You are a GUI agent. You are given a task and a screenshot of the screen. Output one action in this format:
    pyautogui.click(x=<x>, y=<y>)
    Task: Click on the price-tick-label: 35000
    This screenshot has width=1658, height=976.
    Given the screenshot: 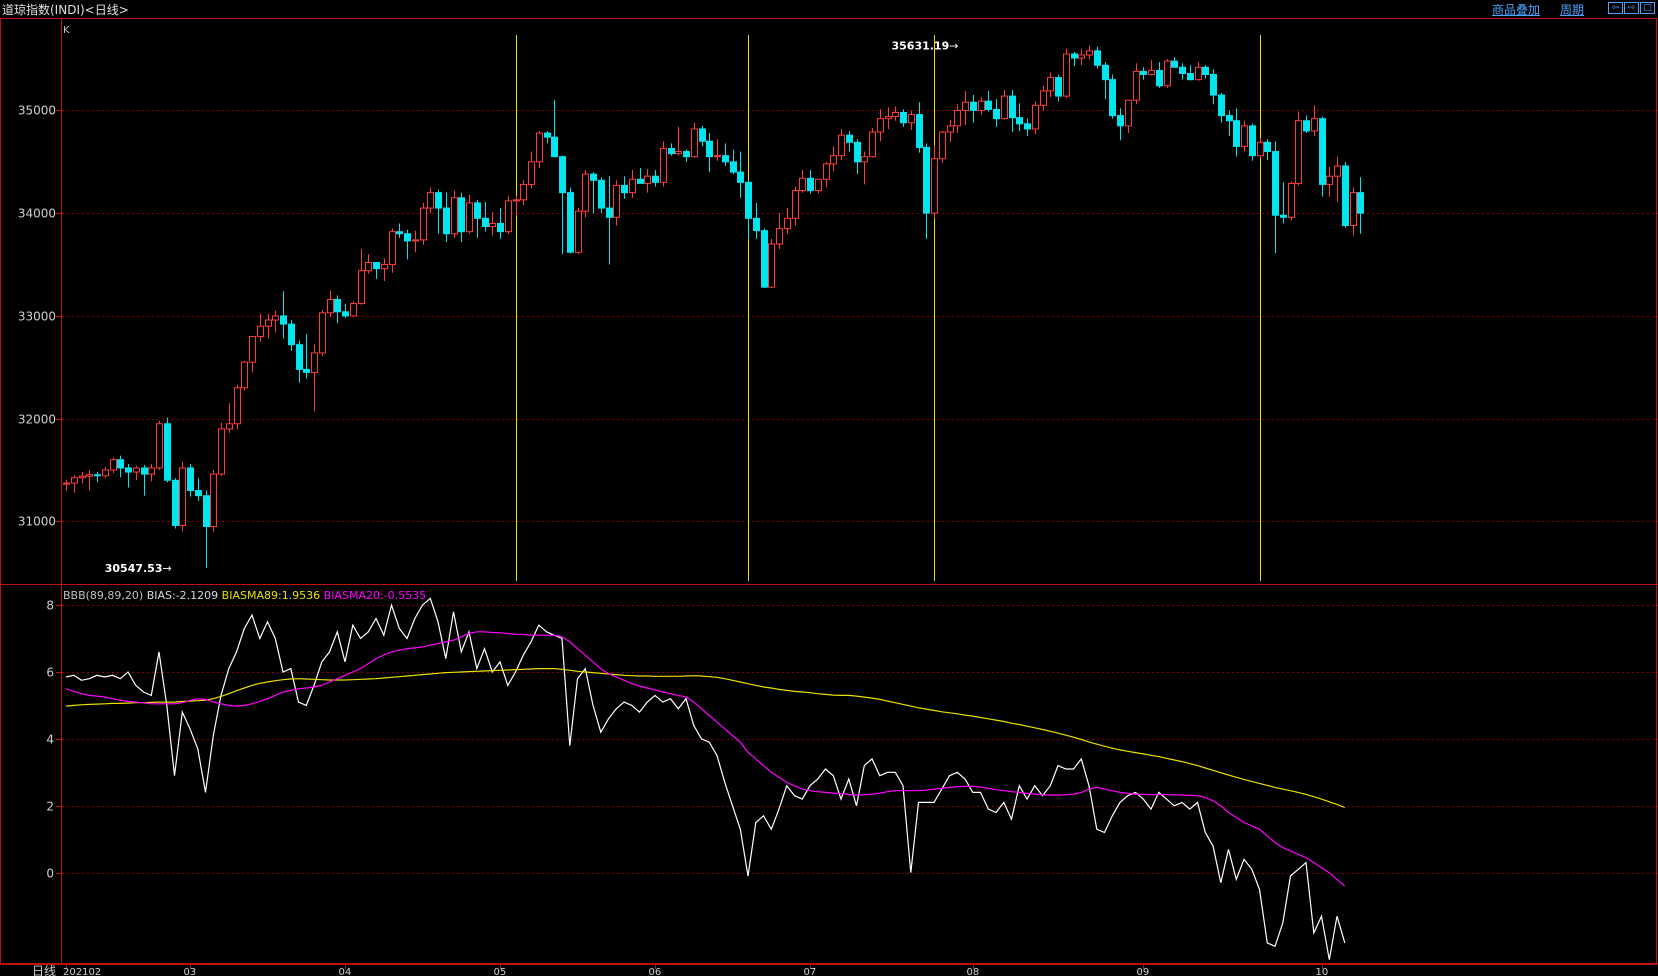 What is the action you would take?
    pyautogui.click(x=37, y=111)
    